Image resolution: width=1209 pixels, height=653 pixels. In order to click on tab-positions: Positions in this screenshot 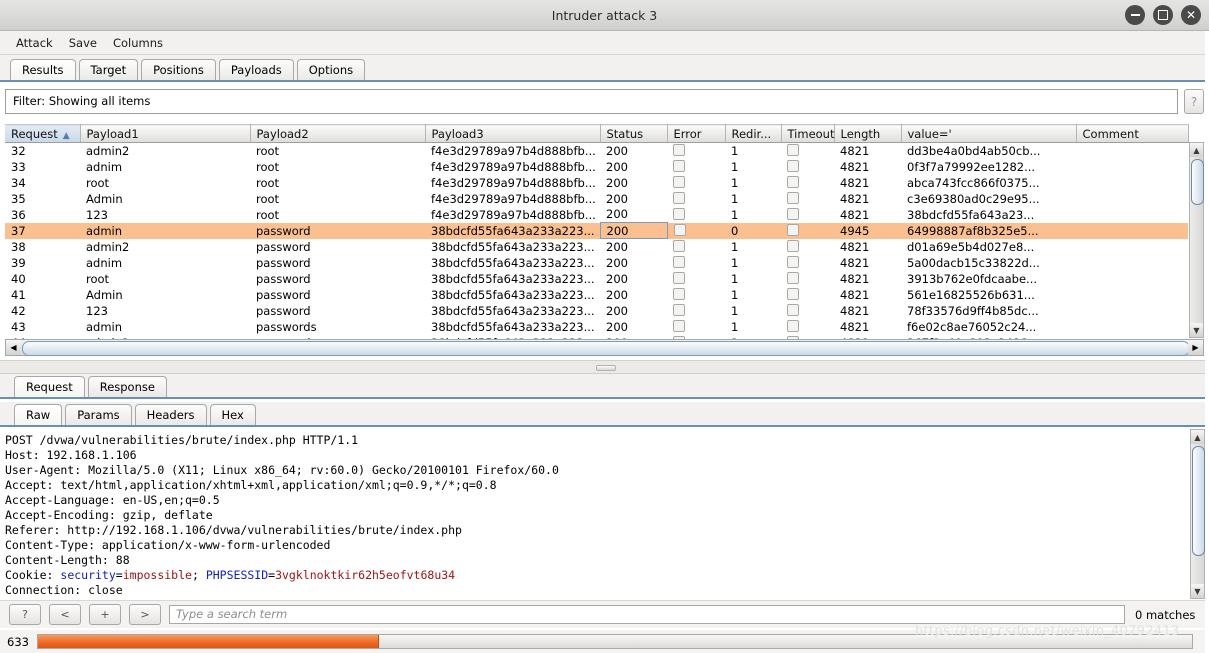, I will do `click(178, 70)`.